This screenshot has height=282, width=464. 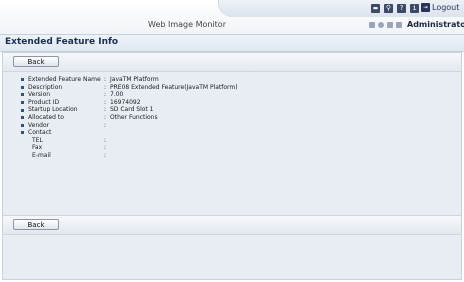 What do you see at coordinates (134, 79) in the screenshot?
I see `detail-value: JavaTM Platform` at bounding box center [134, 79].